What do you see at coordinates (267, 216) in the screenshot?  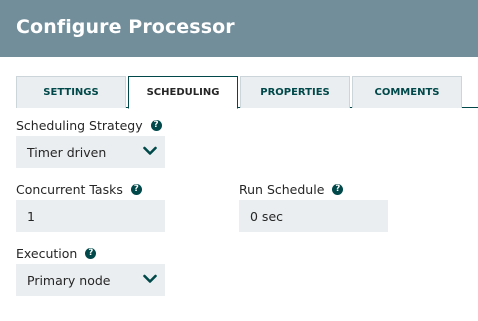 I see `run-schedule-value: 0 sec` at bounding box center [267, 216].